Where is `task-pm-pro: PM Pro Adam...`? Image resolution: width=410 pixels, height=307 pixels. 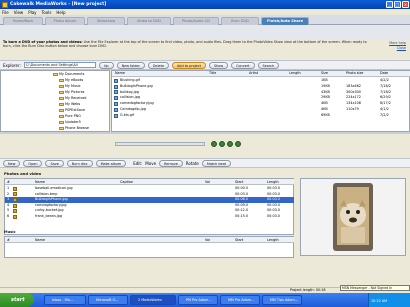
task-pm-pro: PM Pro Adam... is located at coordinates (198, 300).